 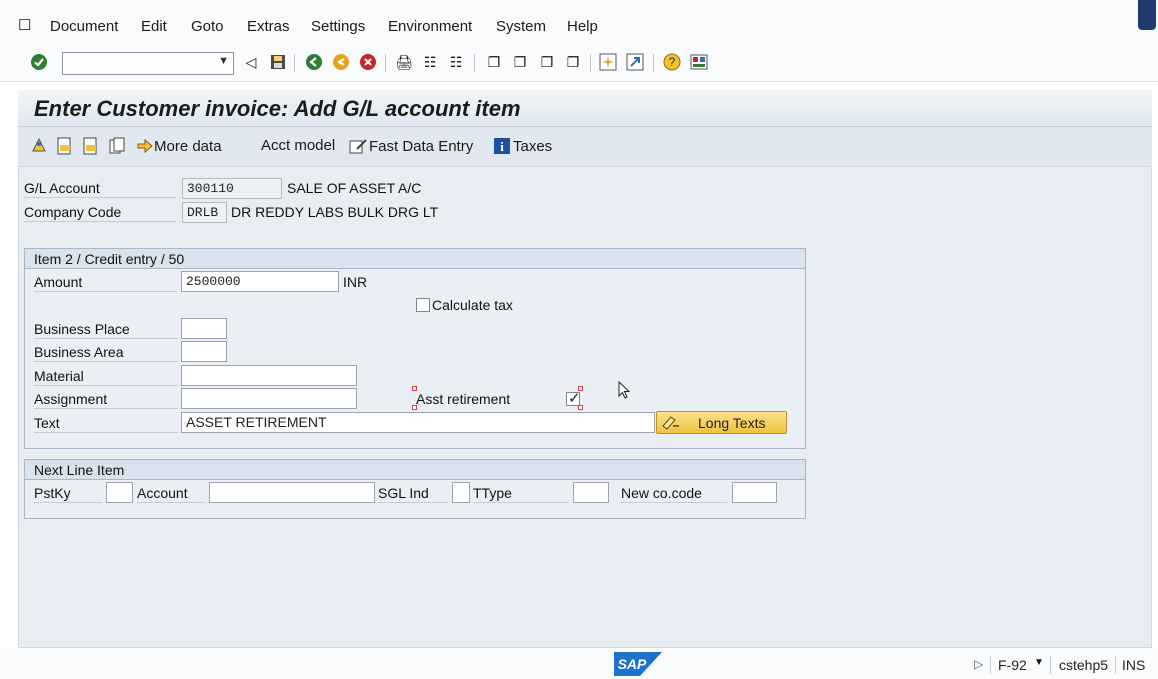 What do you see at coordinates (292, 492) in the screenshot?
I see `account-field` at bounding box center [292, 492].